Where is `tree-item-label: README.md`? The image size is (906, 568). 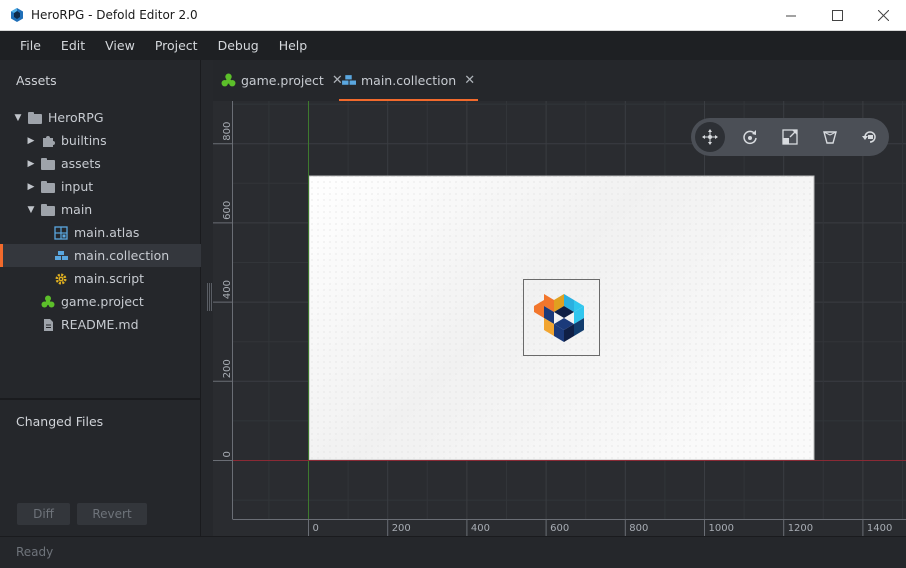 tree-item-label: README.md is located at coordinates (100, 324).